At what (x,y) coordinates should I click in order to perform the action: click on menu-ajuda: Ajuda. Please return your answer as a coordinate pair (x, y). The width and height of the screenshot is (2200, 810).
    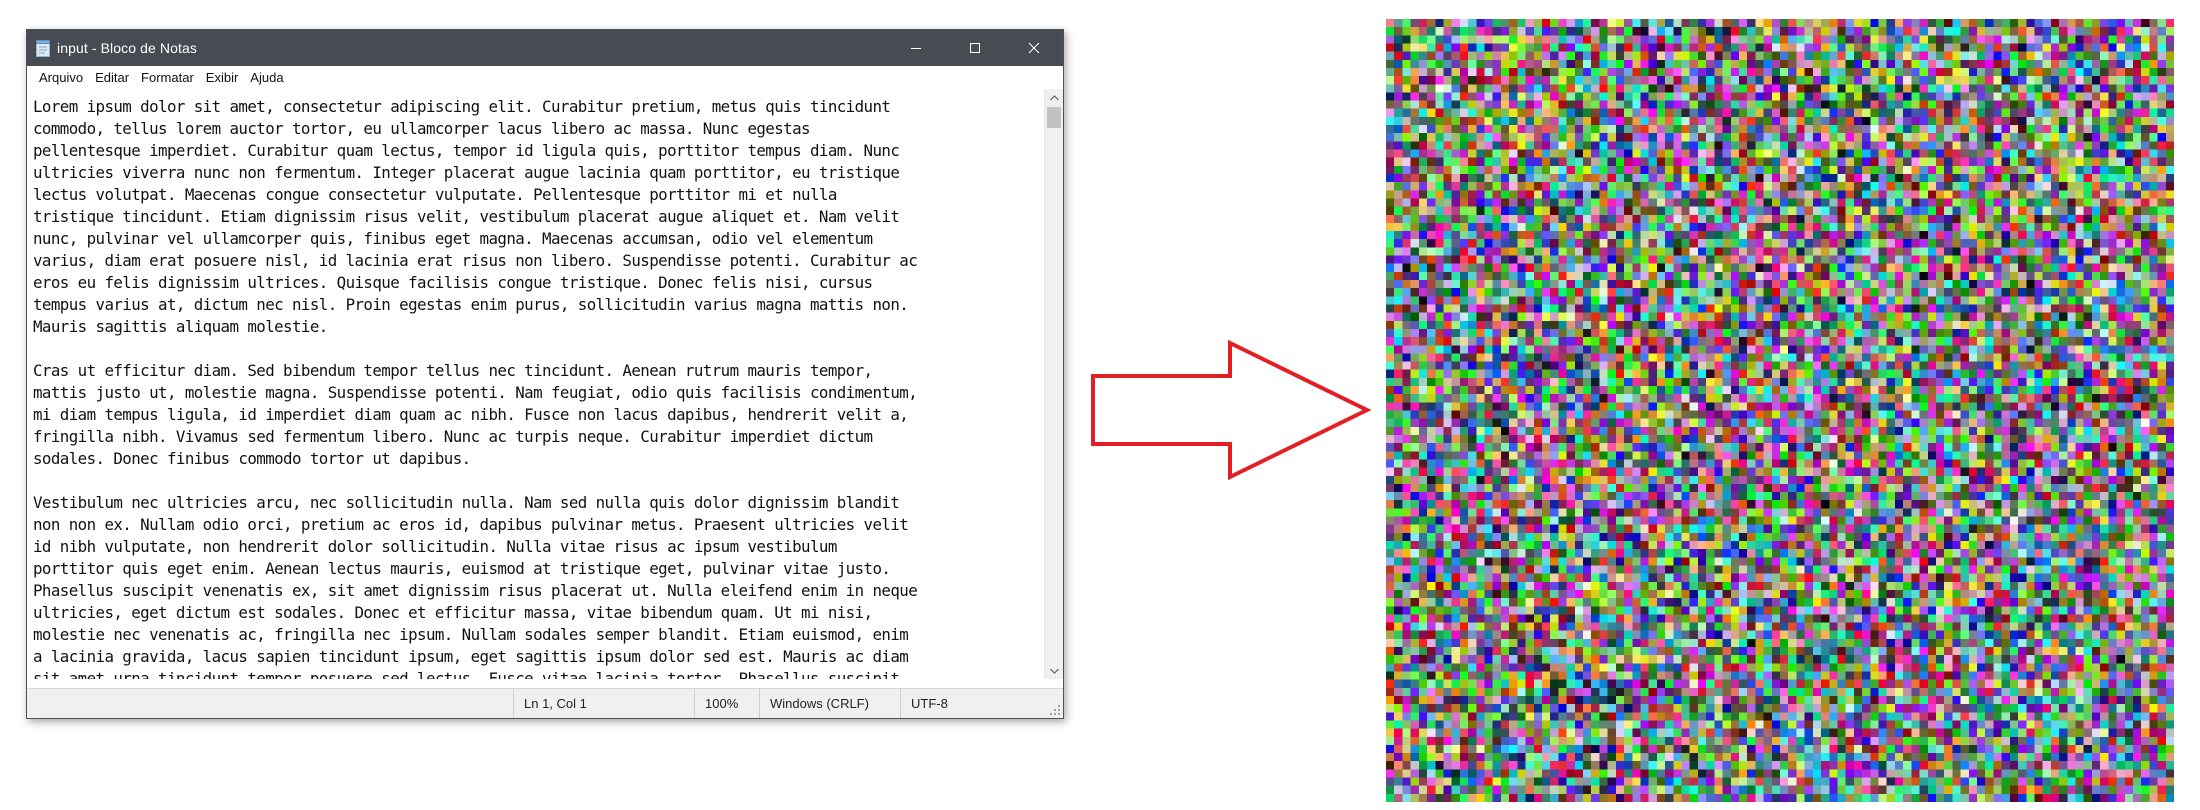
    Looking at the image, I should click on (266, 77).